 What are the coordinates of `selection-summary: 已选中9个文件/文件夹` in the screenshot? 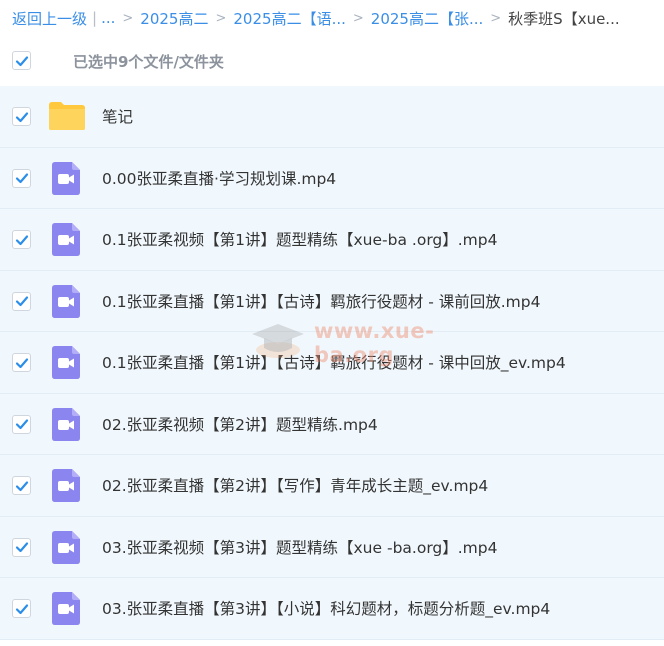 It's located at (148, 61).